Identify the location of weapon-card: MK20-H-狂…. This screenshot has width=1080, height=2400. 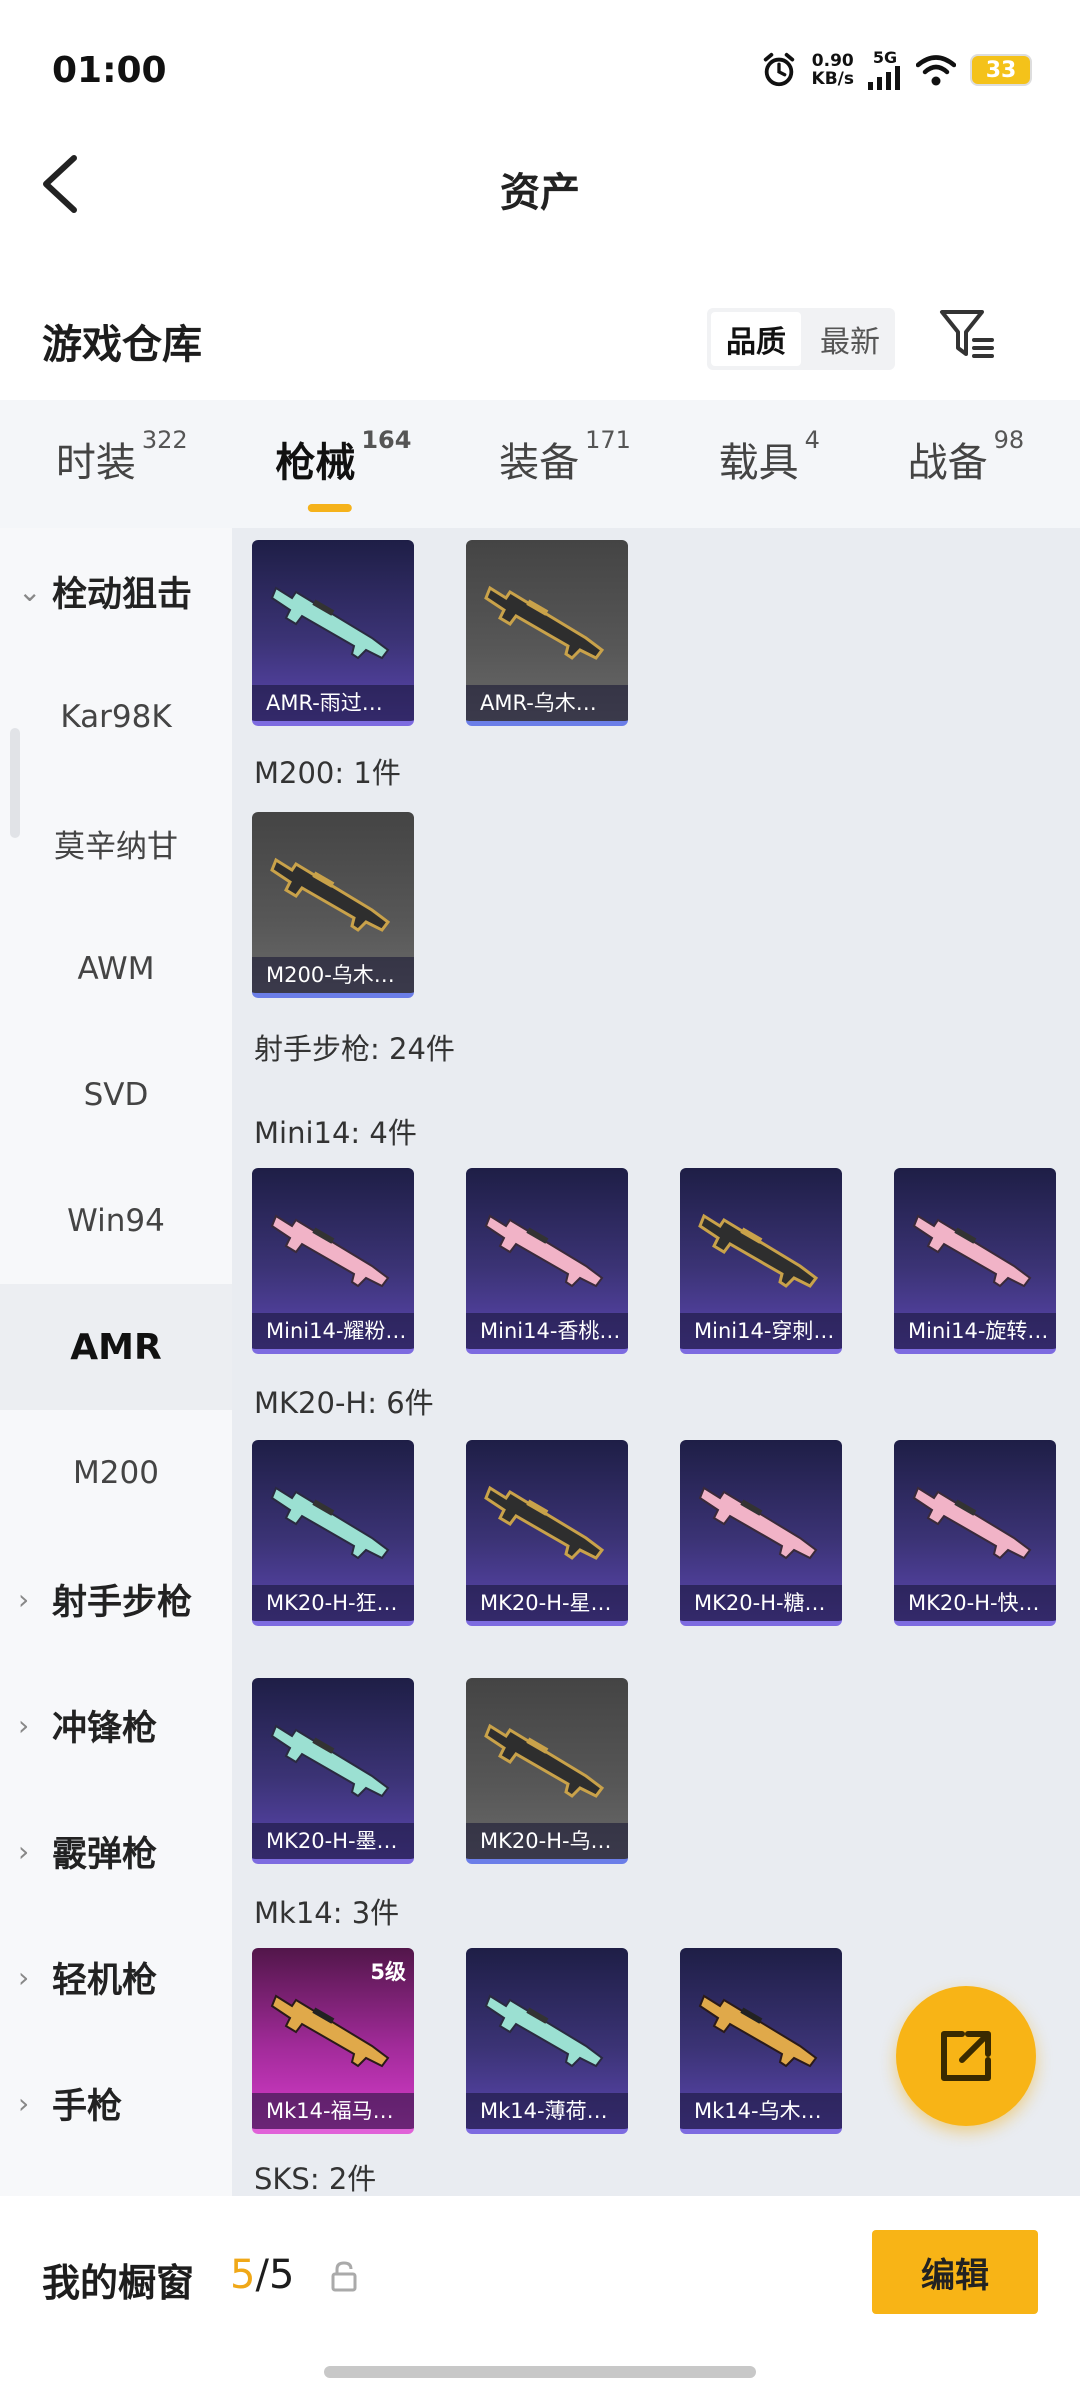
(333, 1533).